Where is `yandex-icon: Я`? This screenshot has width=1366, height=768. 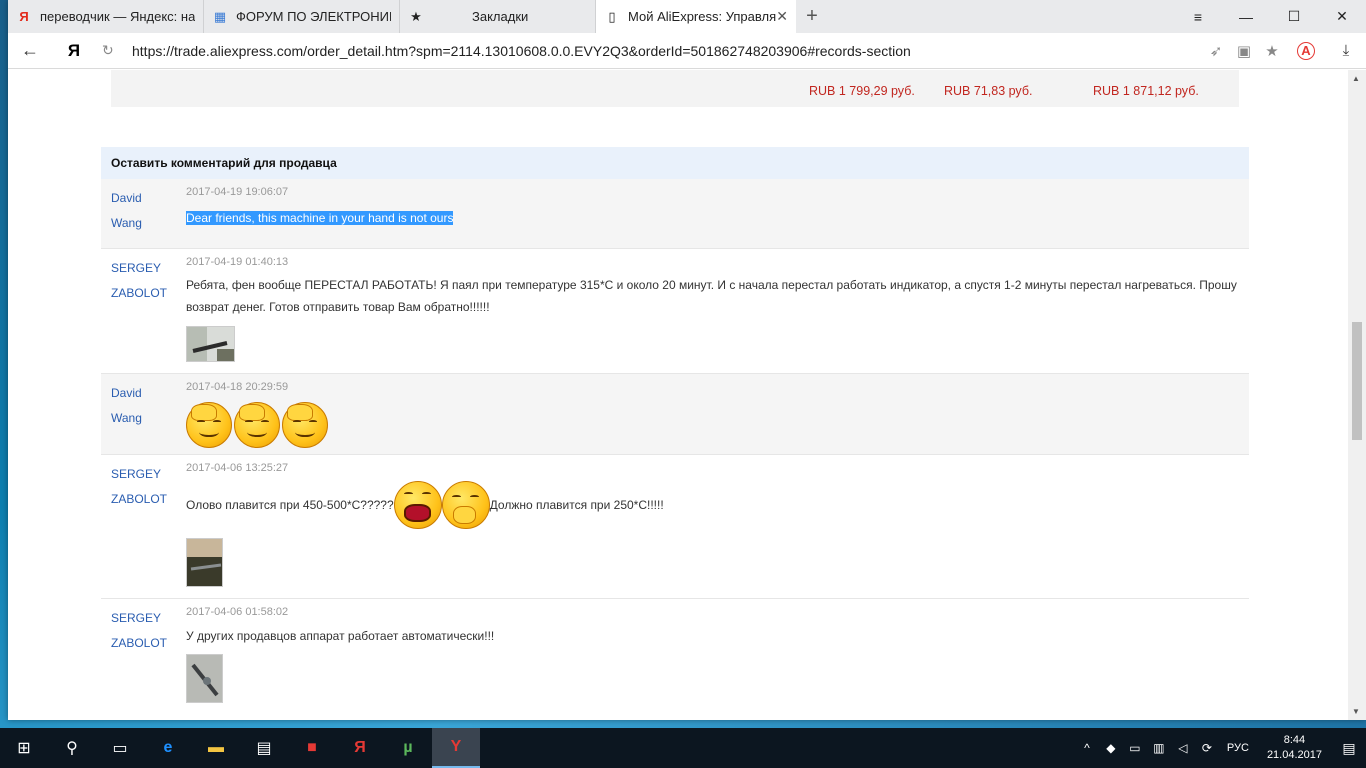 yandex-icon: Я is located at coordinates (24, 16).